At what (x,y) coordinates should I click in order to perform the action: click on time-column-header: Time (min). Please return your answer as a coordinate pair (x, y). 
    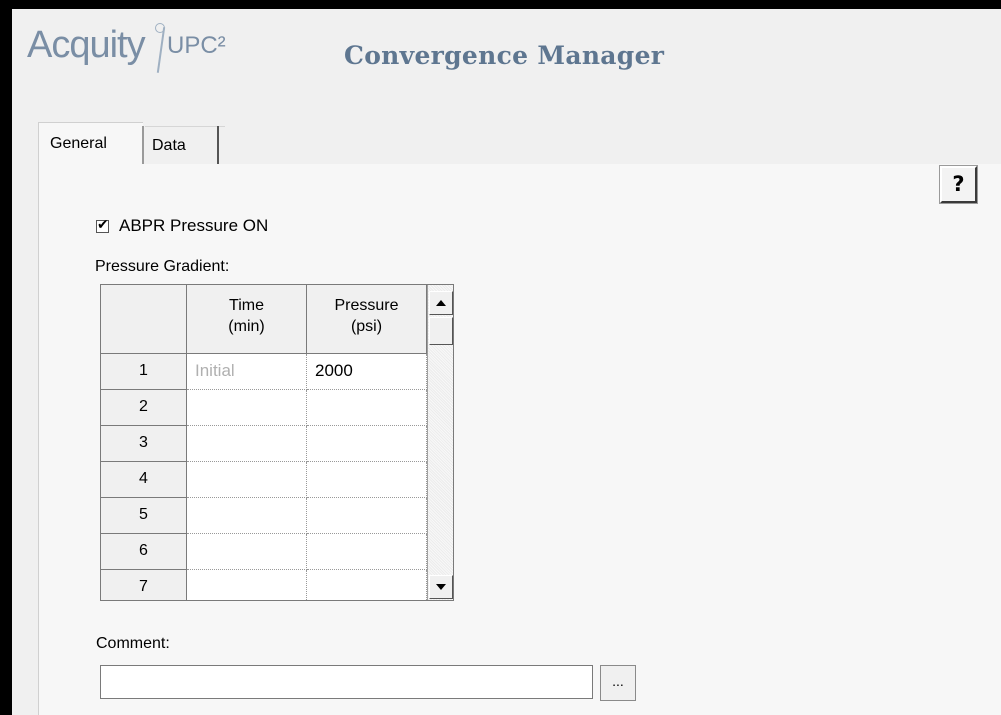
    Looking at the image, I should click on (247, 319).